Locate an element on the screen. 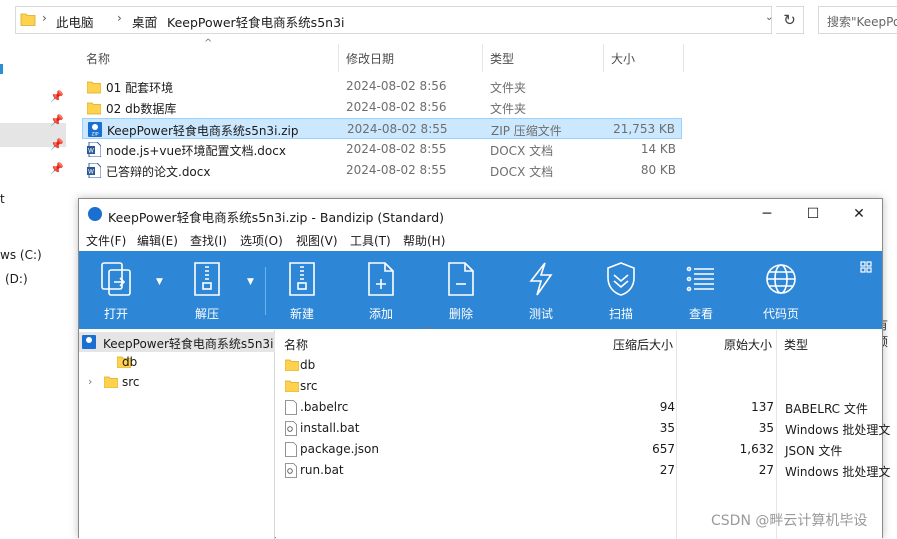 This screenshot has width=897, height=539. menu-tools: 工具(T) is located at coordinates (370, 240).